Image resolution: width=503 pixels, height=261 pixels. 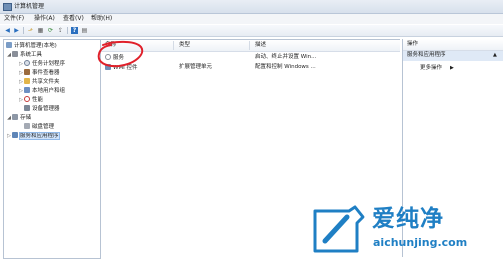 What do you see at coordinates (33, 136) in the screenshot?
I see `tree-item-services-apps: ▷ 服务和应用程序` at bounding box center [33, 136].